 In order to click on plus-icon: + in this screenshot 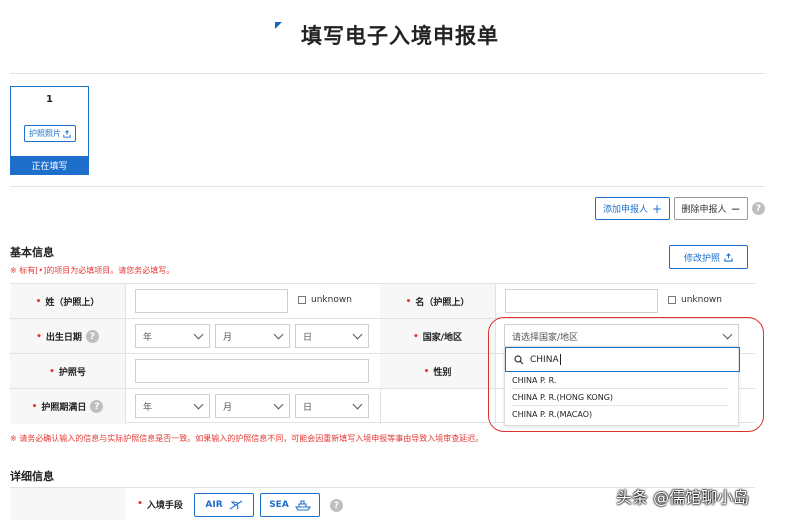, I will do `click(657, 208)`.